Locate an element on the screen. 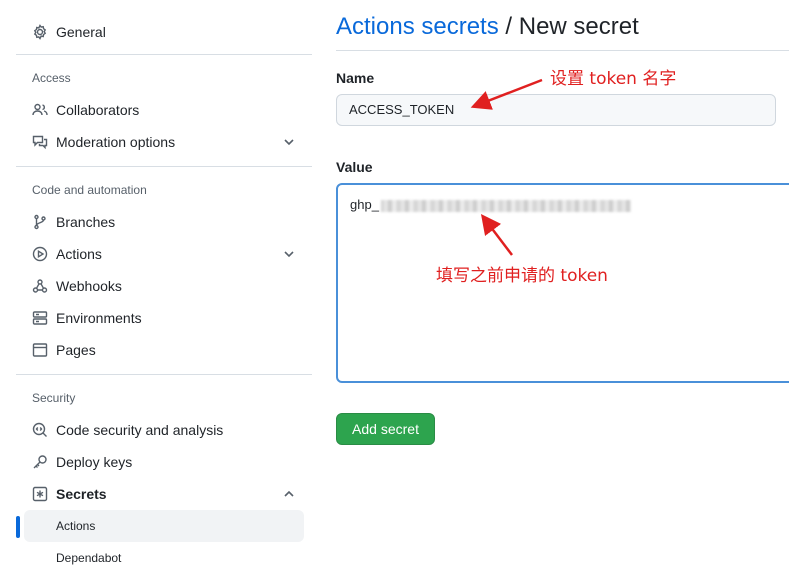 This screenshot has height=576, width=789. sidebar-item-label: Actions is located at coordinates (79, 254).